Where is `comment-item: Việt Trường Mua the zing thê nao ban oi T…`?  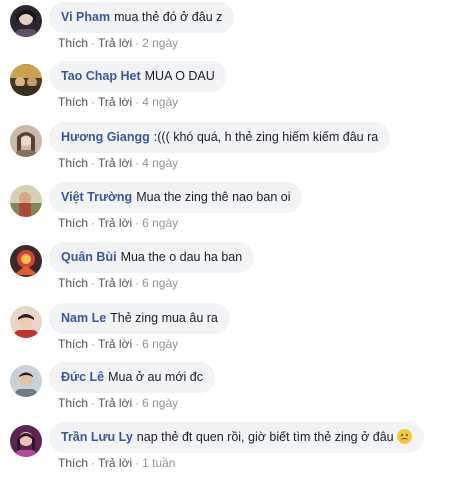
comment-item: Việt Trường Mua the zing thê nao ban oi T… is located at coordinates (236, 210).